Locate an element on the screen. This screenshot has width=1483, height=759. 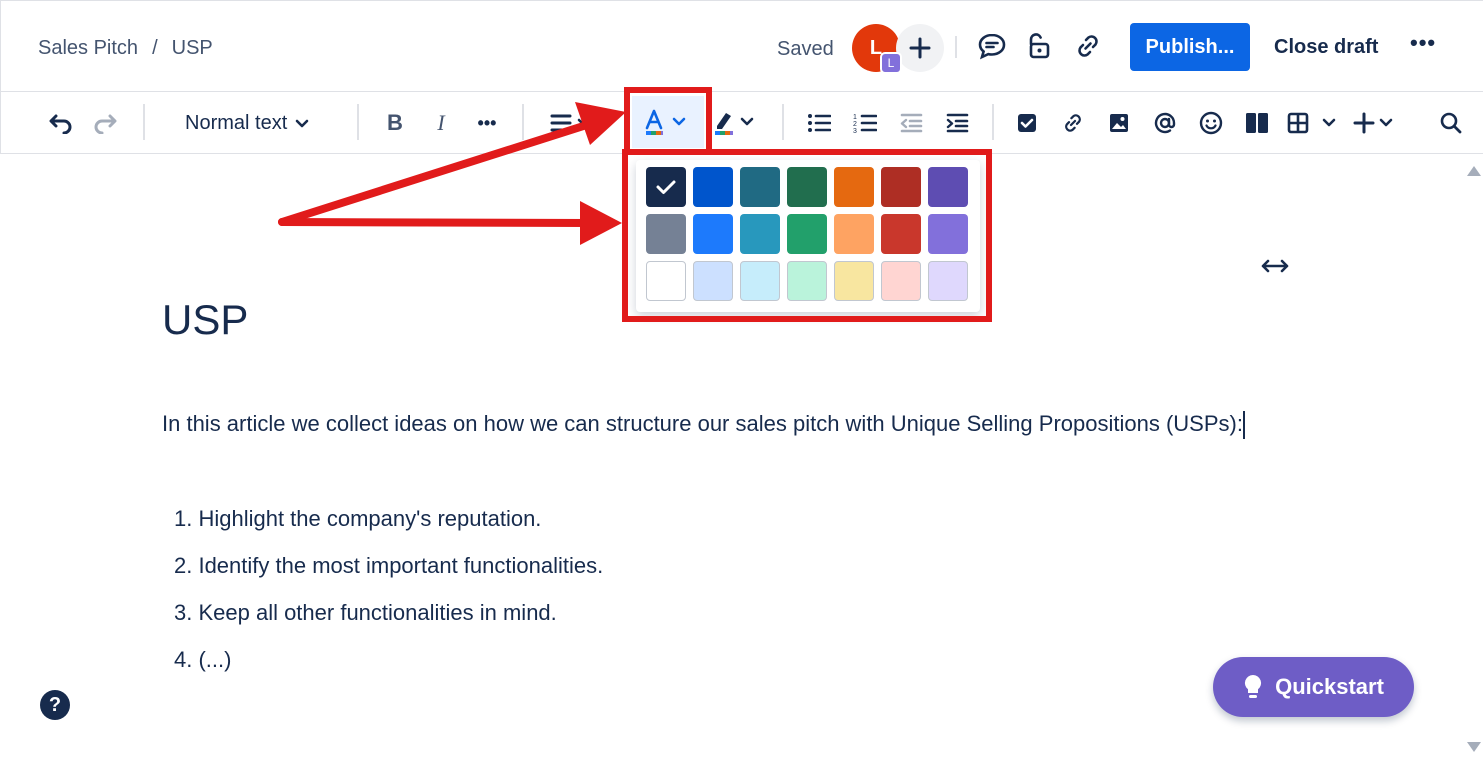
comment-icon is located at coordinates (992, 46).